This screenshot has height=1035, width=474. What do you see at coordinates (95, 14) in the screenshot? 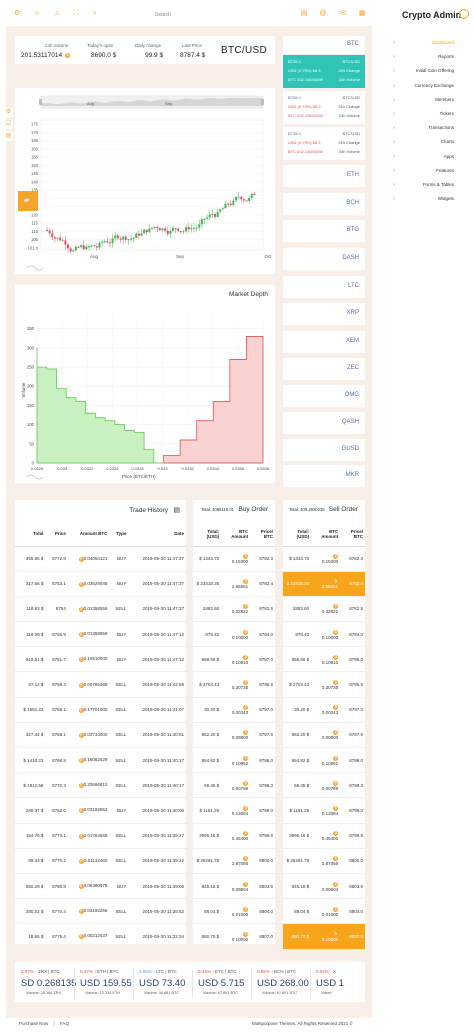
I see `search-icon: ⌕` at bounding box center [95, 14].